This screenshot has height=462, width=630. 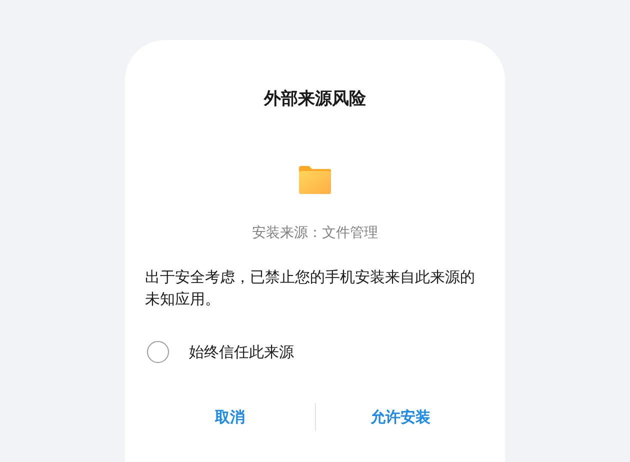 What do you see at coordinates (229, 417) in the screenshot?
I see `cancel-button: 取消` at bounding box center [229, 417].